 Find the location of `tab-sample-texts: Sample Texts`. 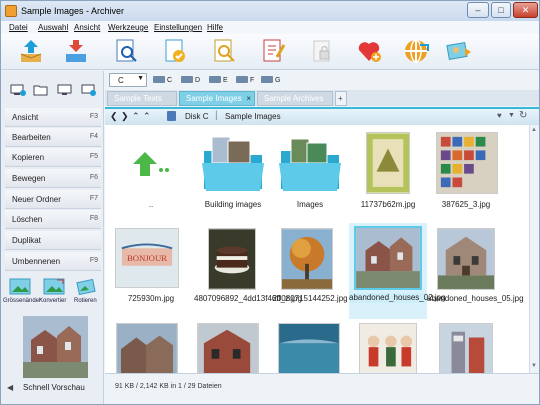

tab-sample-texts: Sample Texts is located at coordinates (142, 98).